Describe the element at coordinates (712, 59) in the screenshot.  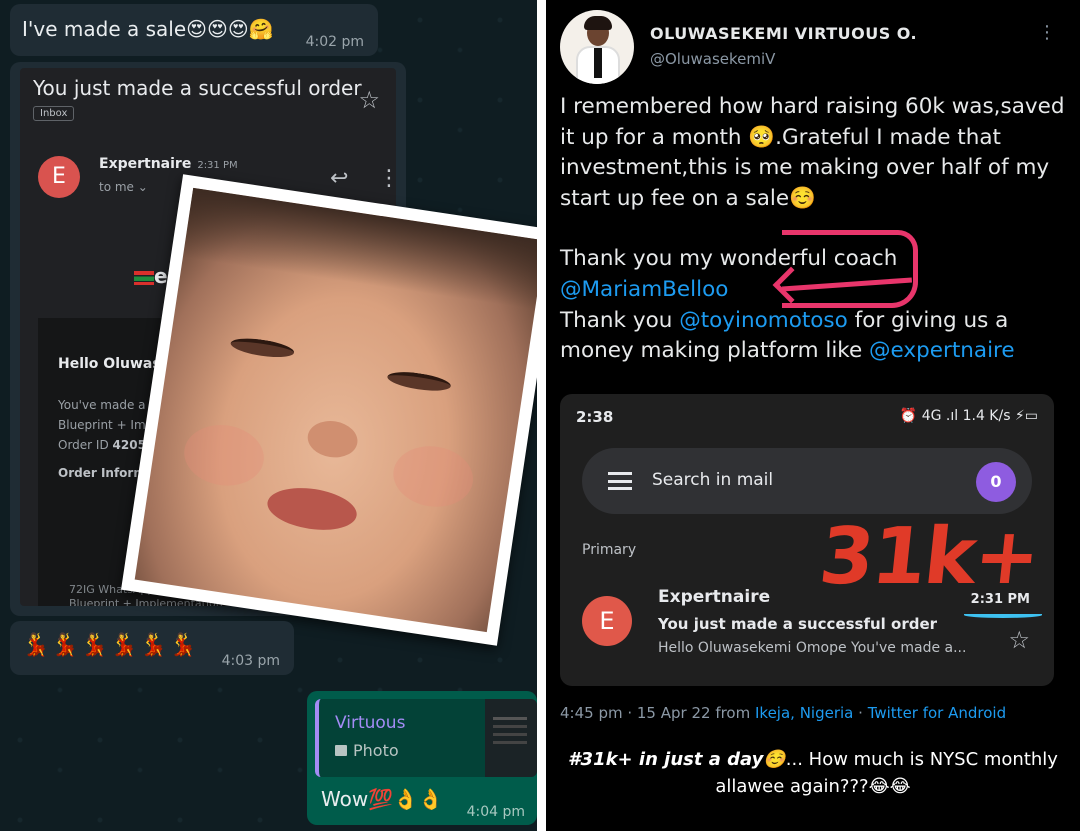
I see `user-handle: @OluwasekemiV` at that location.